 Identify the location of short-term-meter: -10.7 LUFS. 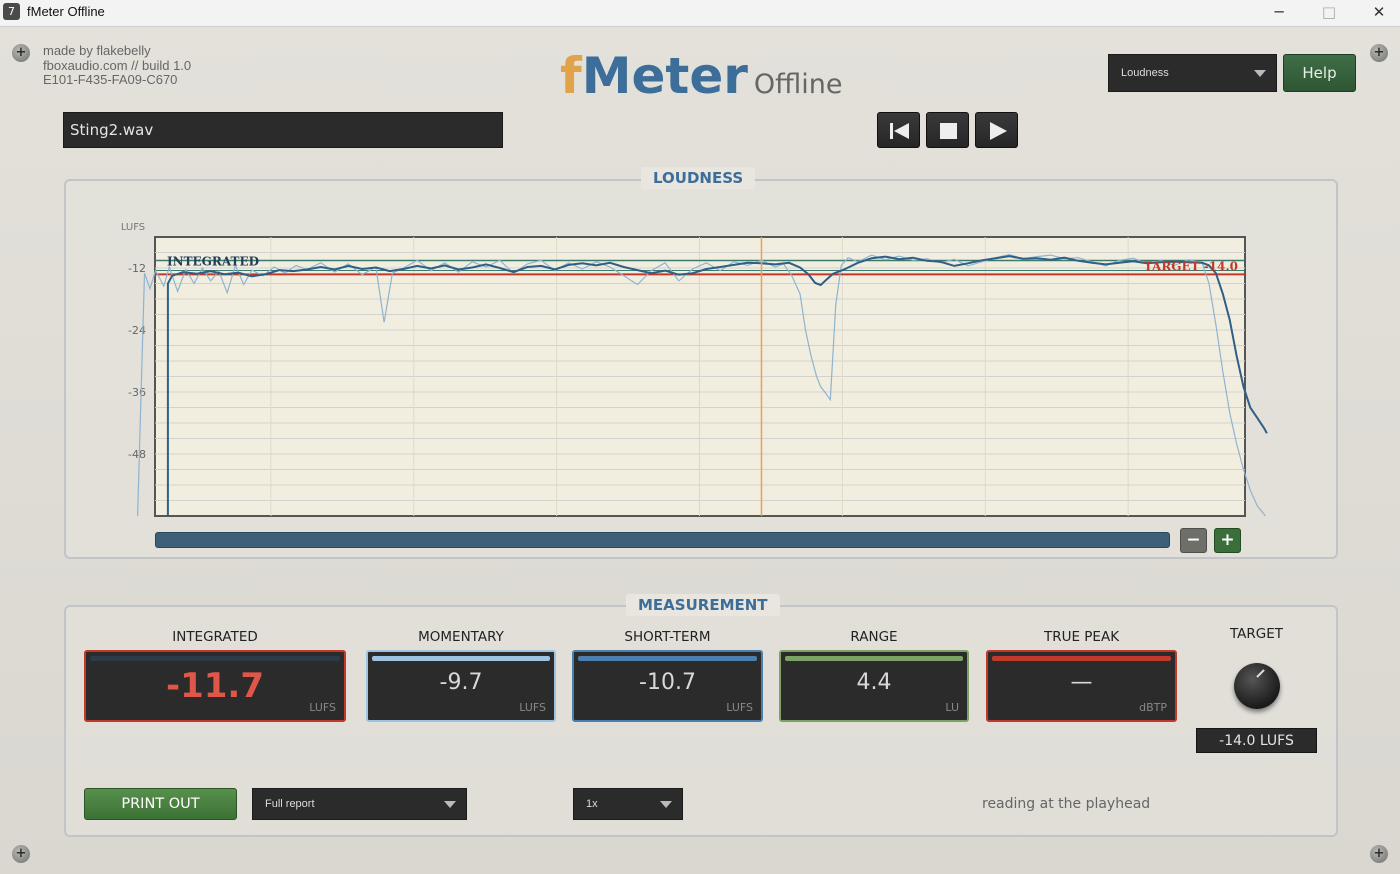
(667, 686).